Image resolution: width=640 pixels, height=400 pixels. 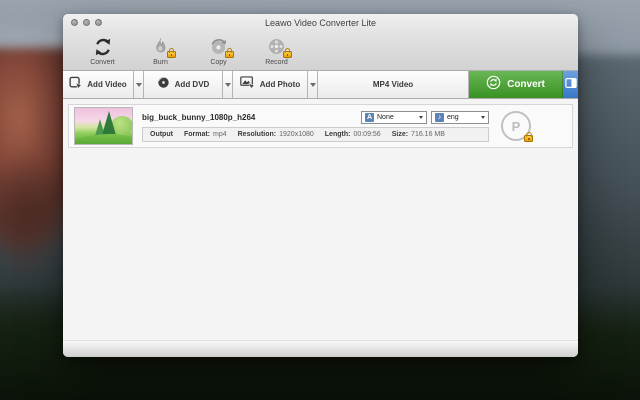 I want to click on thumbnail-hill, so click(x=103, y=139).